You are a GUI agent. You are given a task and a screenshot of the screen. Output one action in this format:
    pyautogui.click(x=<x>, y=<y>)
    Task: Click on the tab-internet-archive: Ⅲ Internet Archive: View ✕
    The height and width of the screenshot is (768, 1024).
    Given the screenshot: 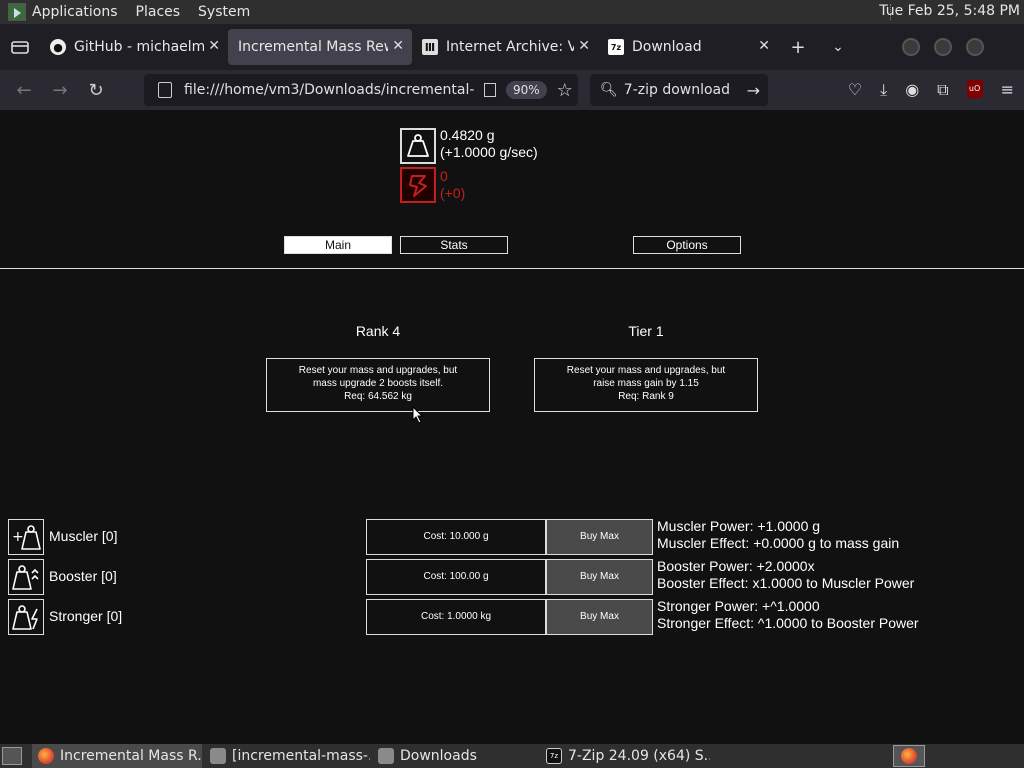 What is the action you would take?
    pyautogui.click(x=505, y=47)
    